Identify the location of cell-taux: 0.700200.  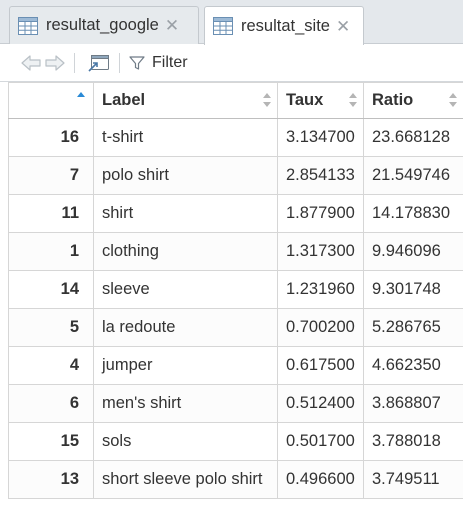
(320, 327).